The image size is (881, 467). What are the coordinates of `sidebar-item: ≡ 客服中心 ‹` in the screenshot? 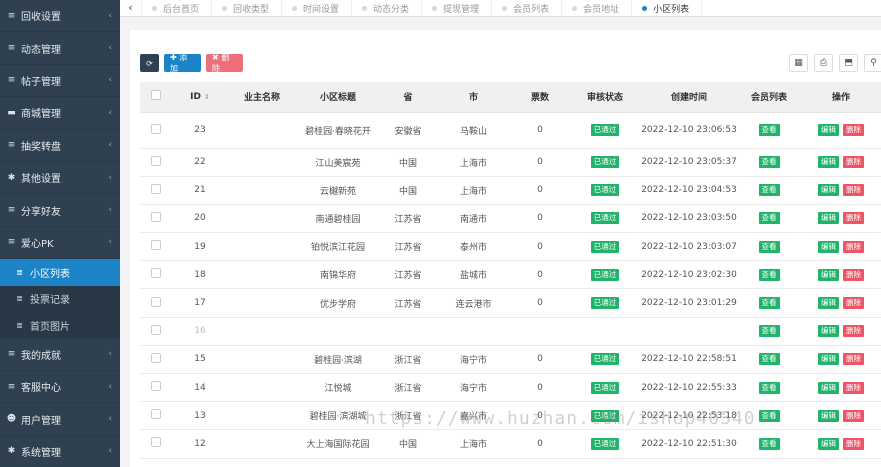 It's located at (60, 387).